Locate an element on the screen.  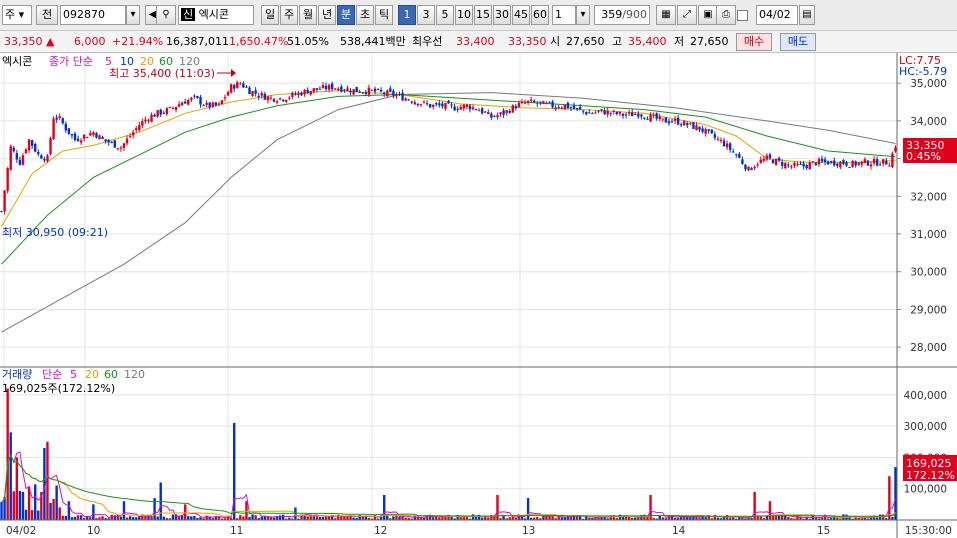
tab-minute: 분 is located at coordinates (346, 15).